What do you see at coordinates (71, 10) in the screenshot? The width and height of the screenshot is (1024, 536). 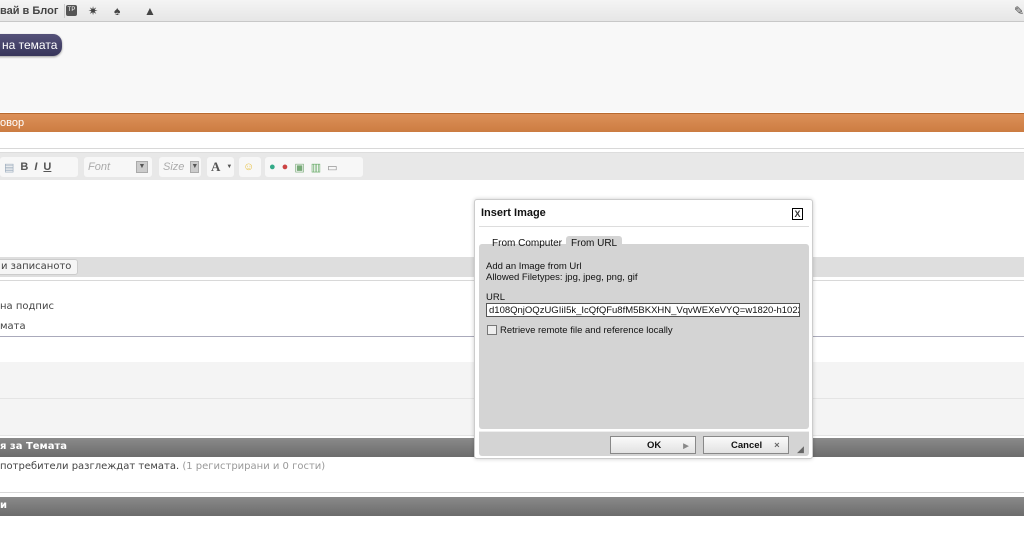 I see `tp-icon: TP` at bounding box center [71, 10].